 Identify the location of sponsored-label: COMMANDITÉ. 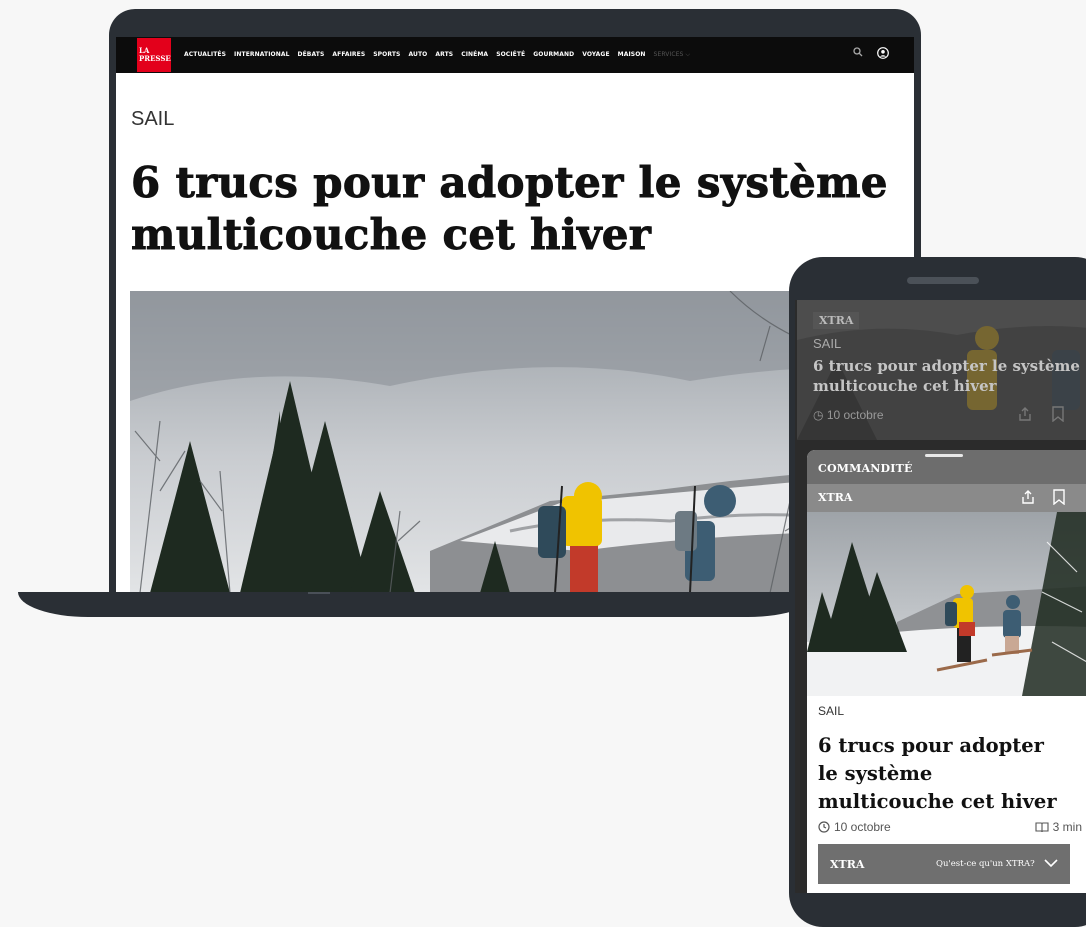
(865, 468).